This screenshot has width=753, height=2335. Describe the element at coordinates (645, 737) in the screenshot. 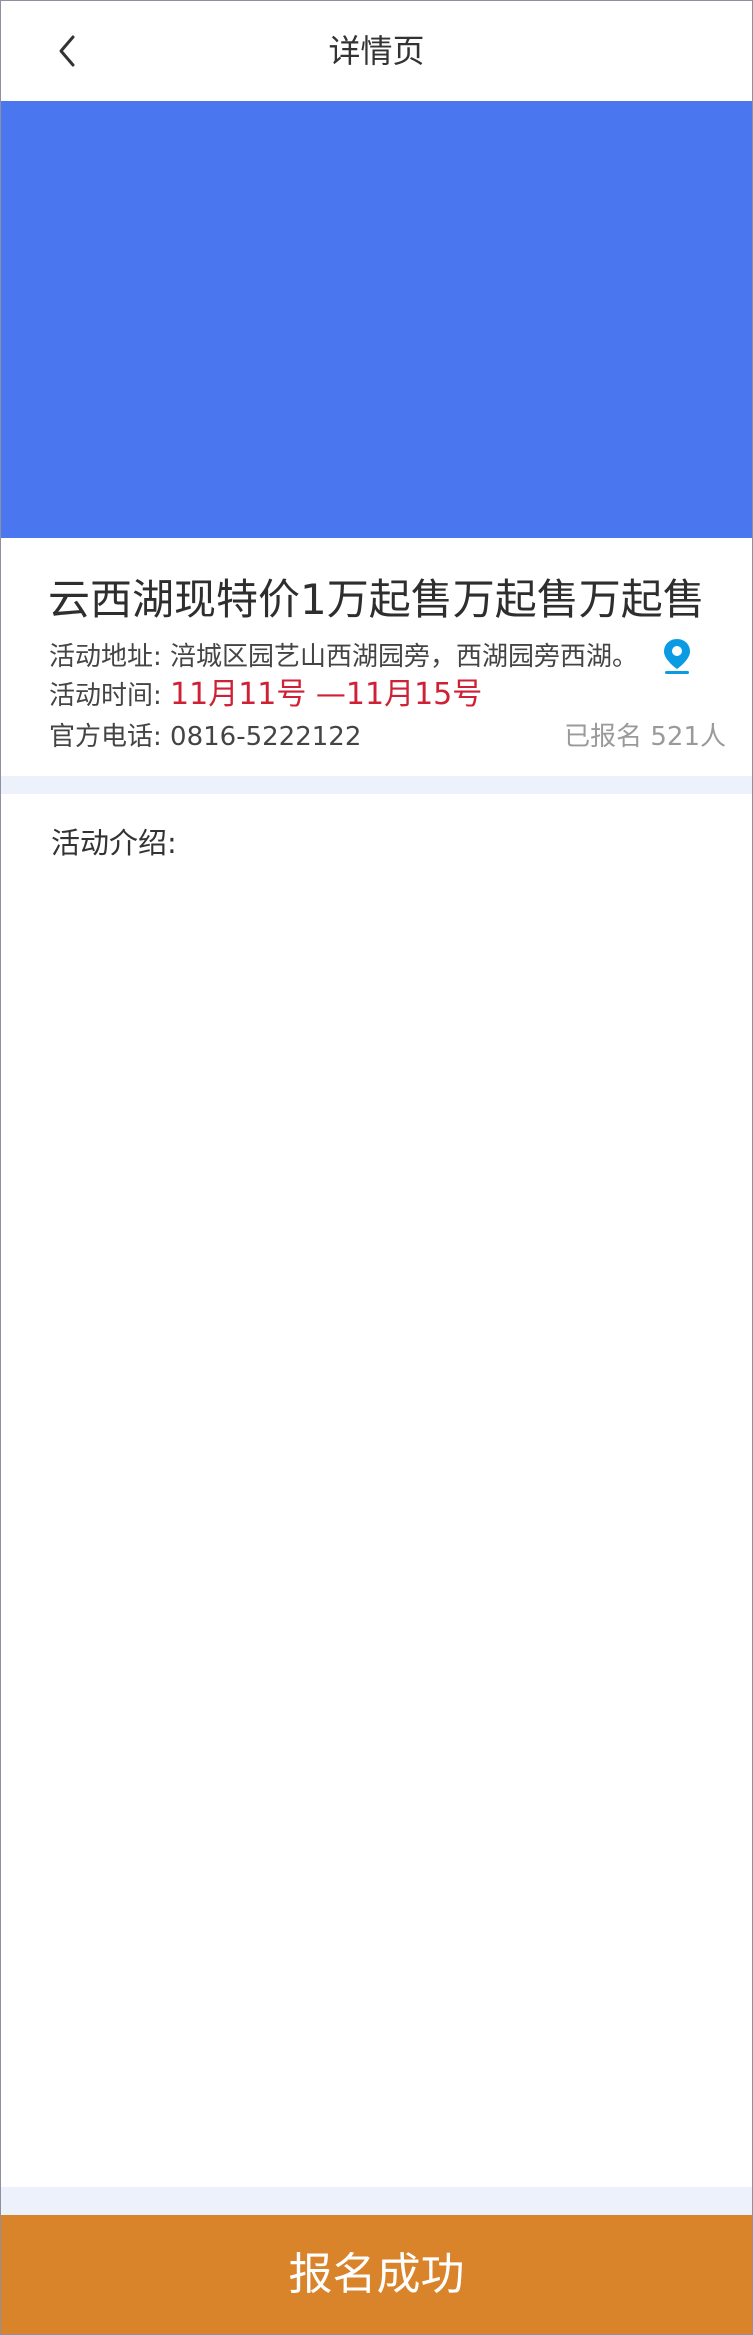

I see `signup-count: 已报名 521人` at that location.